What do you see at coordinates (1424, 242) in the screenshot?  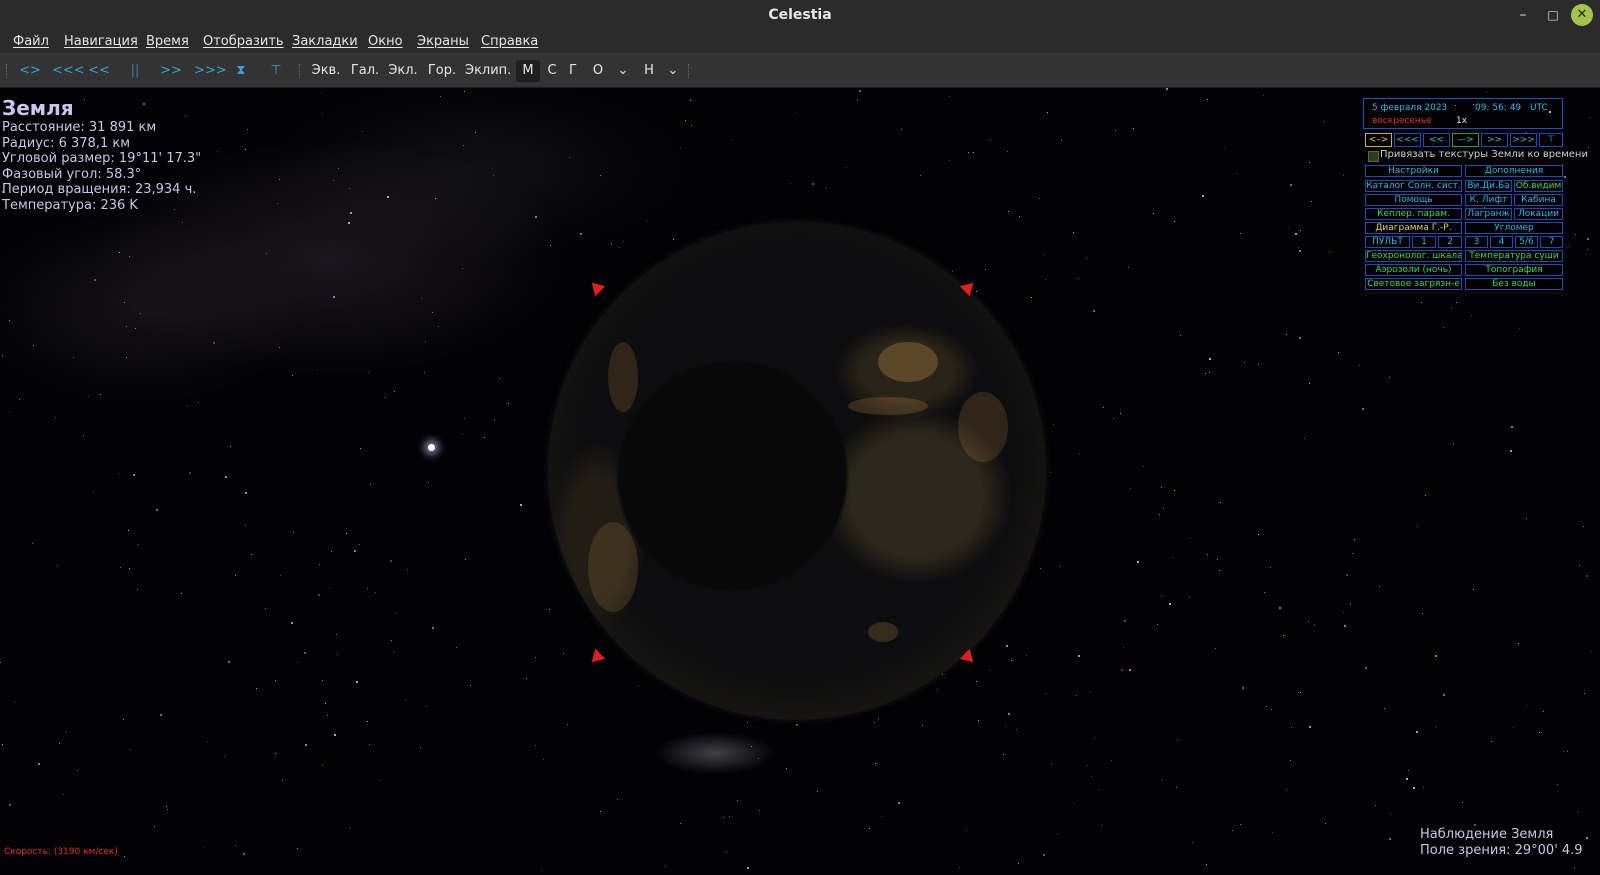 I see `panel-console-1-button: 1` at bounding box center [1424, 242].